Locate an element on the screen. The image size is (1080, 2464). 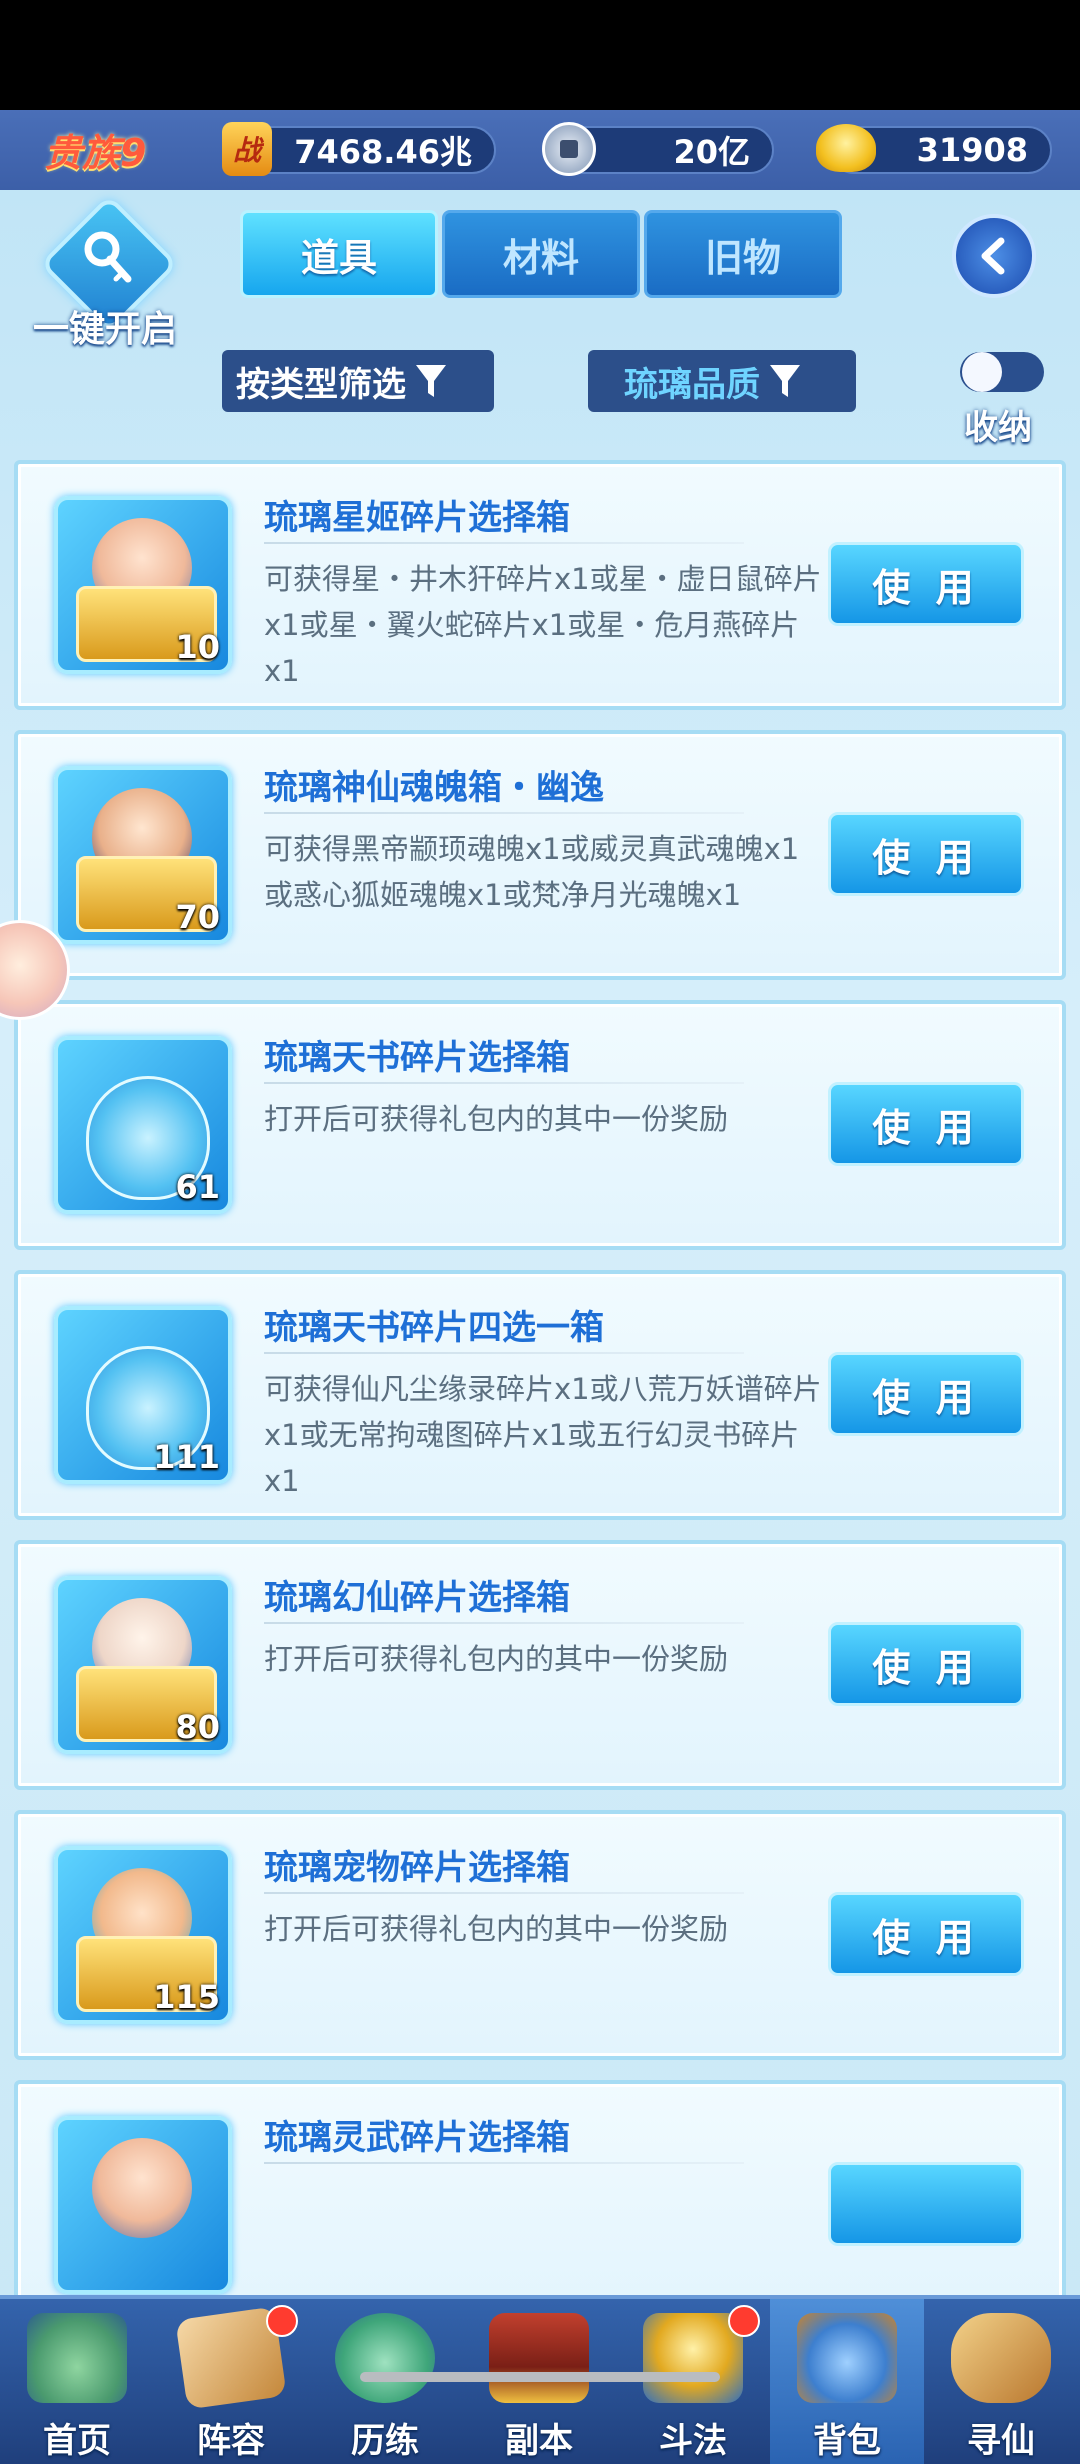
one-key-open-button: 一键开启 is located at coordinates (105, 272).